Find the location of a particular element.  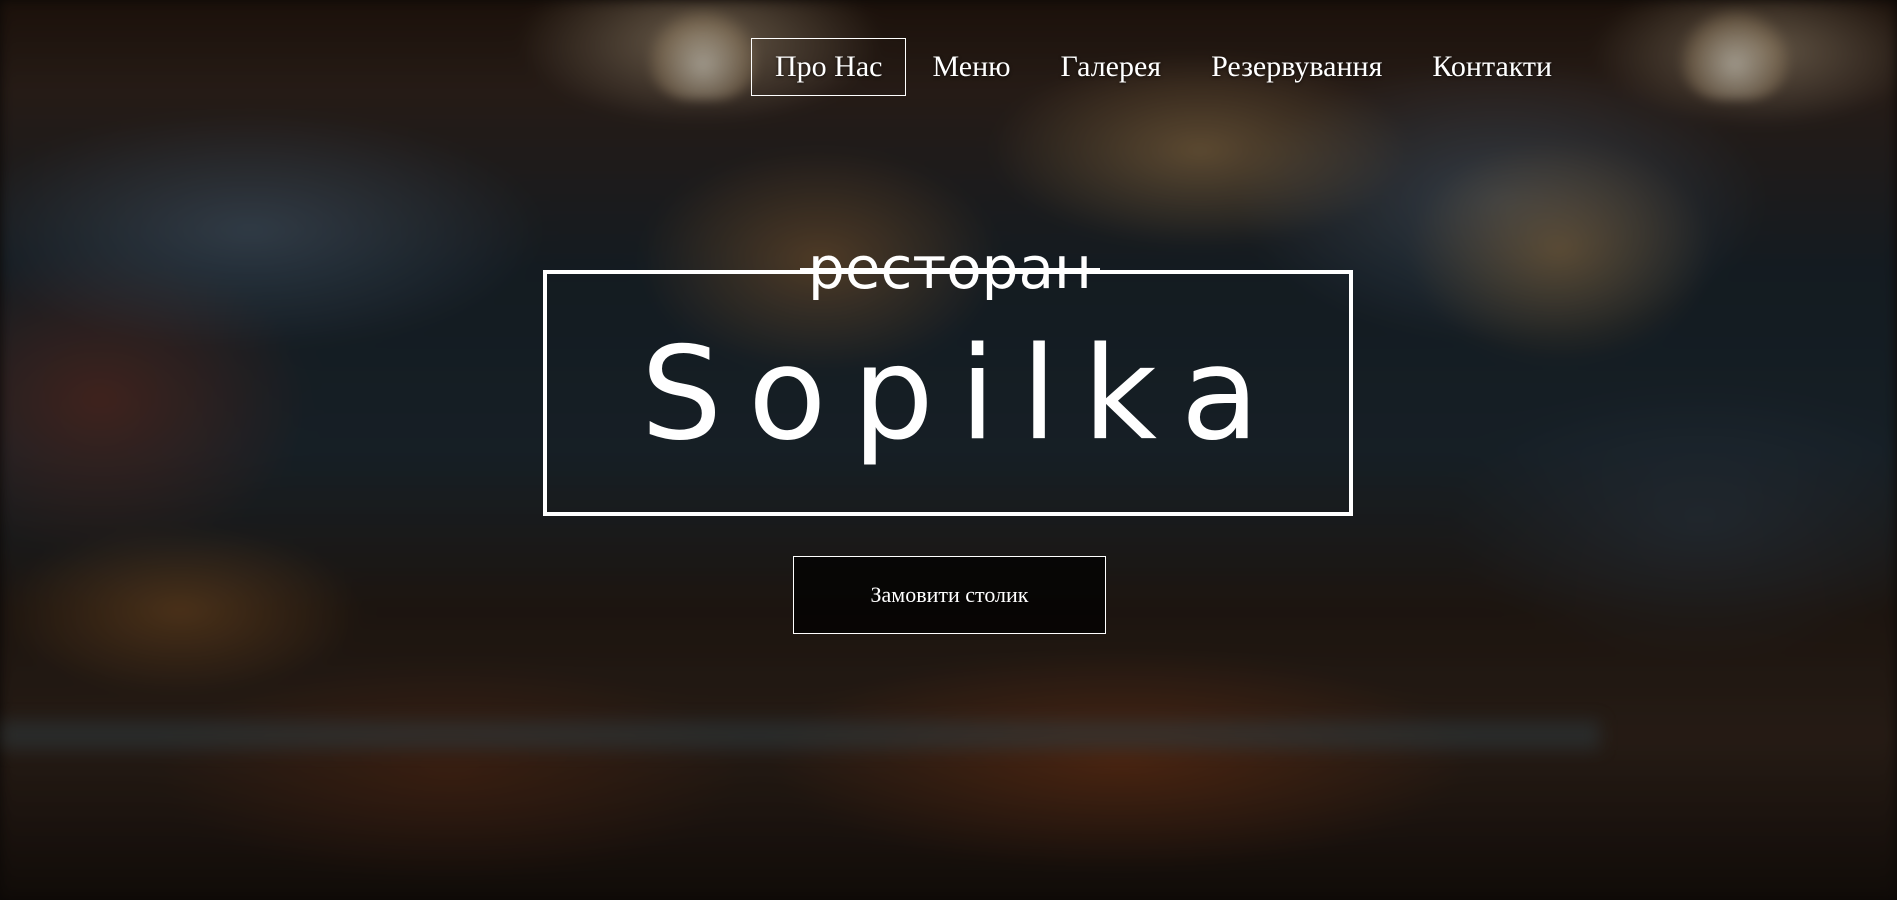

book-table-button: Замовити столик is located at coordinates (949, 595).